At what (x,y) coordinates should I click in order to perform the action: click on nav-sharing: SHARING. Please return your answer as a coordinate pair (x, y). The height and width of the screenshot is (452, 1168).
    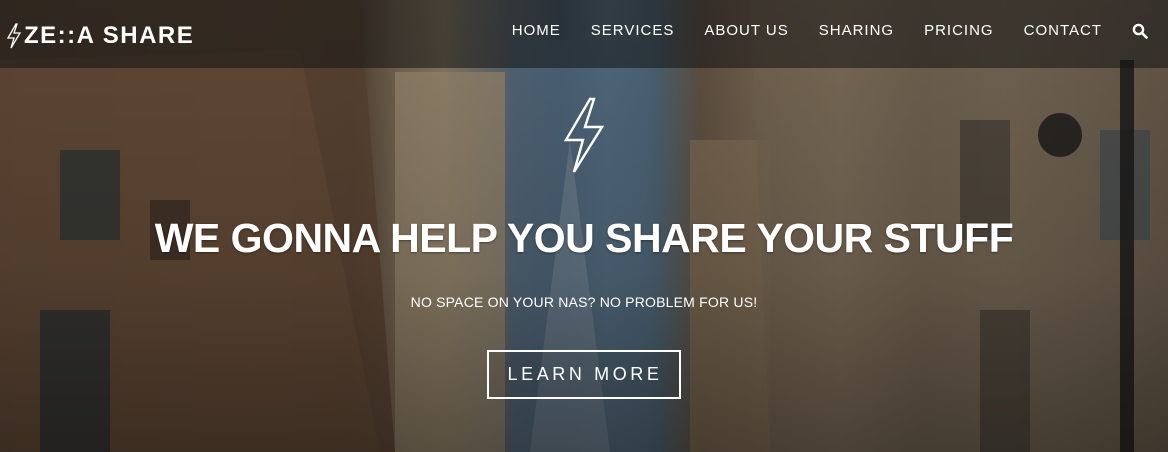
    Looking at the image, I should click on (856, 30).